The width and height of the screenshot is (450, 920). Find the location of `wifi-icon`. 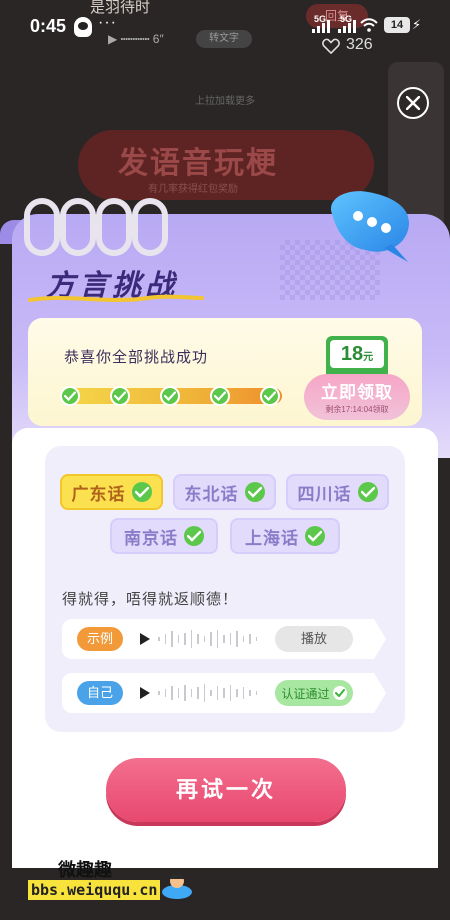

wifi-icon is located at coordinates (369, 25).